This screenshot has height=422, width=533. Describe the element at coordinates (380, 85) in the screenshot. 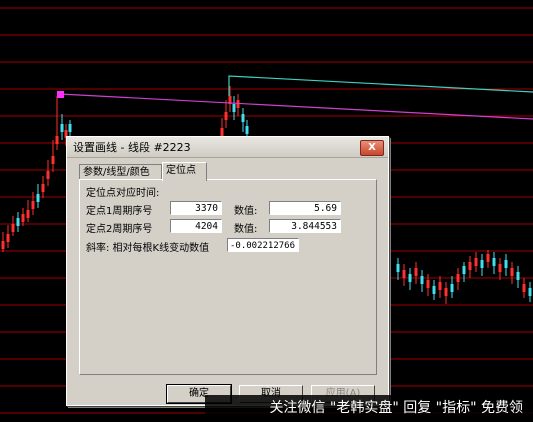

I see `cyan-trend-line` at that location.